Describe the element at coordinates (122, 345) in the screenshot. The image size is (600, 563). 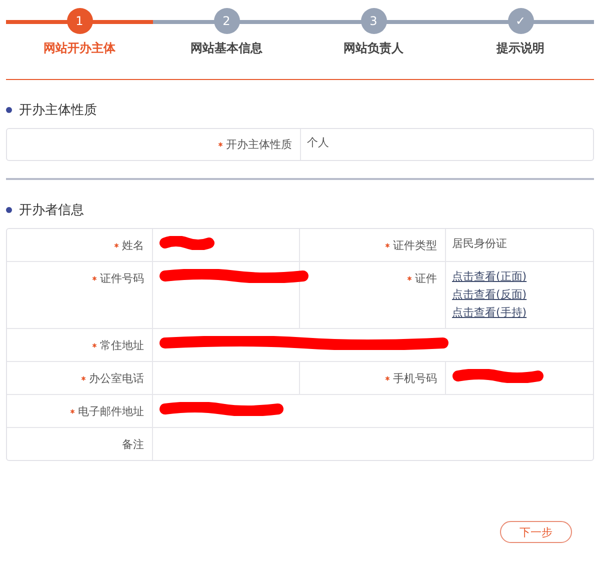
I see `field-label: 常住地址` at that location.